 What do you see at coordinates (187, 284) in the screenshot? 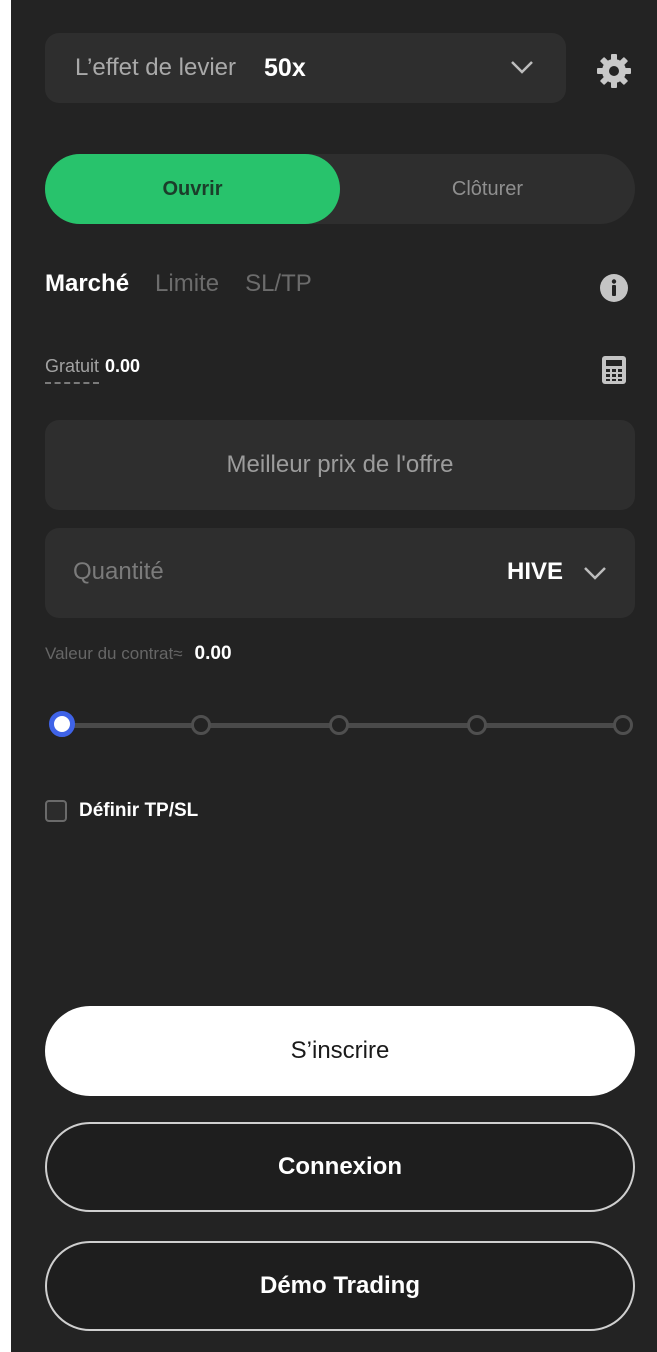
I see `tab-limit: Limite` at bounding box center [187, 284].